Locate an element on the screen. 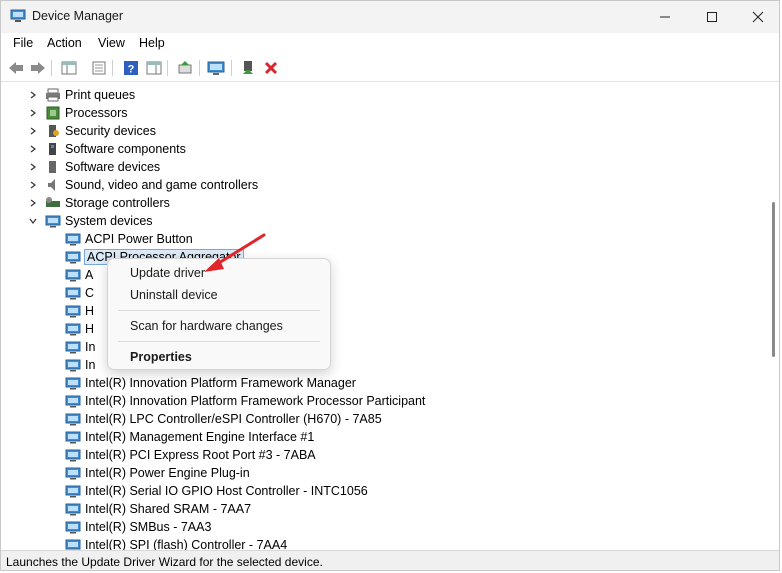 The height and width of the screenshot is (573, 782). uninstall-device-button is located at coordinates (271, 68).